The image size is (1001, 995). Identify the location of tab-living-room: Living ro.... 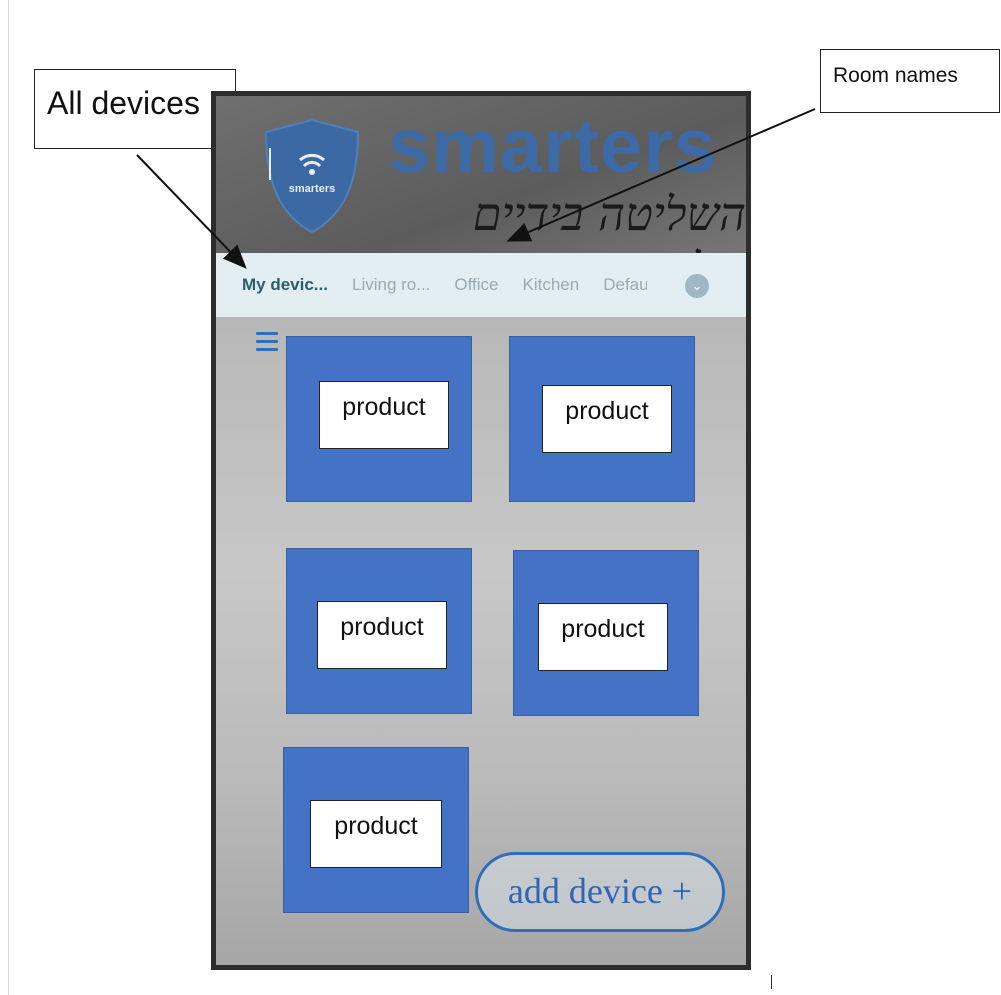
(391, 285).